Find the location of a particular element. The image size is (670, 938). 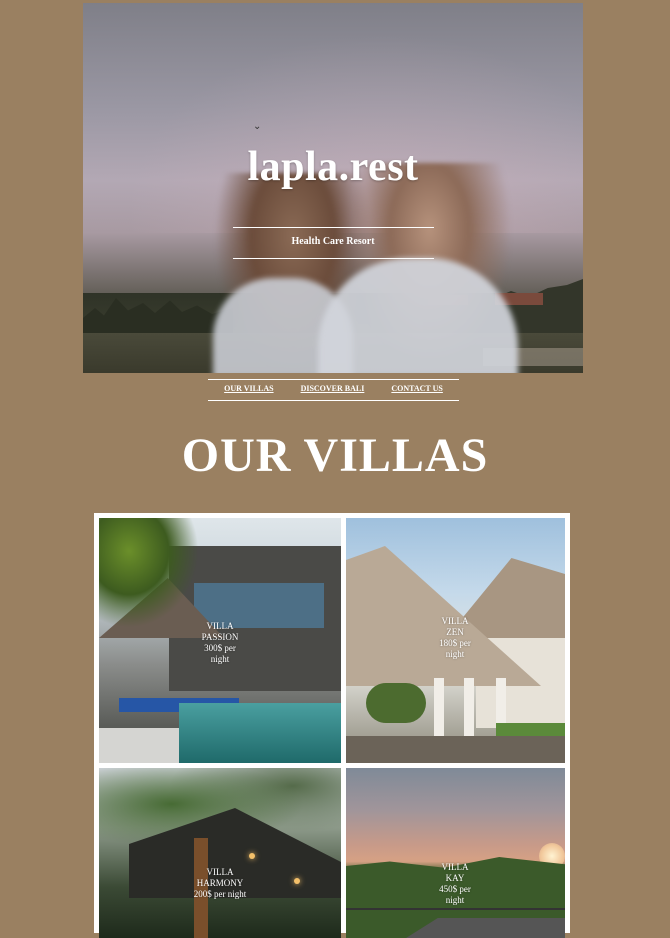

villa-floor is located at coordinates (455, 749).